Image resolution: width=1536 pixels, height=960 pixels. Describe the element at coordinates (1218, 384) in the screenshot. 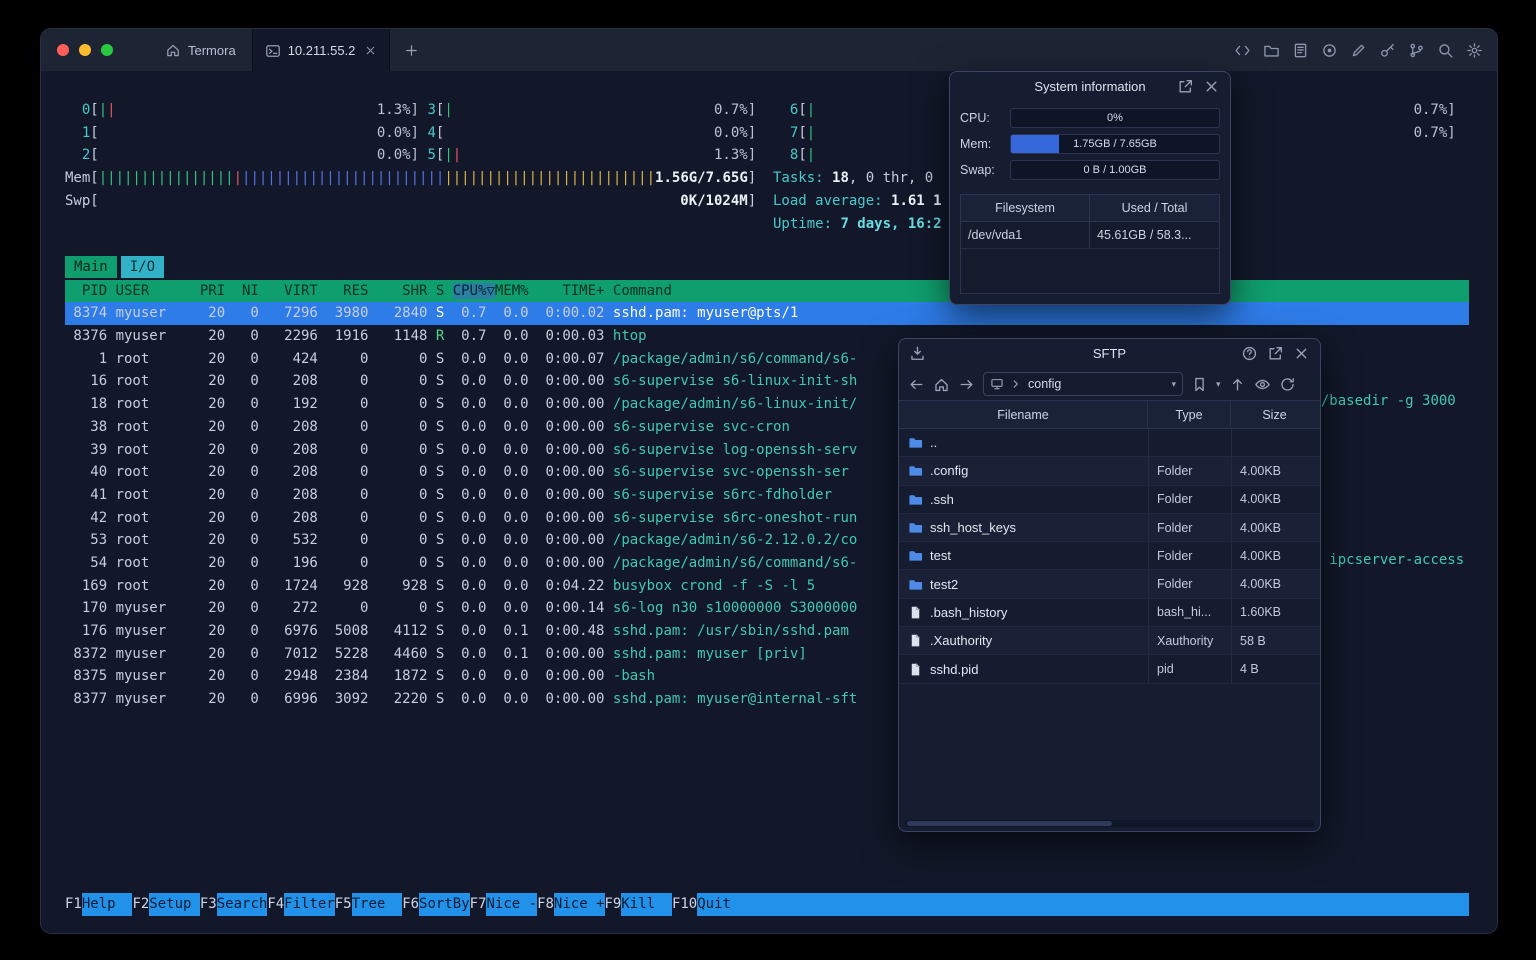

I see `bookmark-dropdown-icon: ▾` at that location.